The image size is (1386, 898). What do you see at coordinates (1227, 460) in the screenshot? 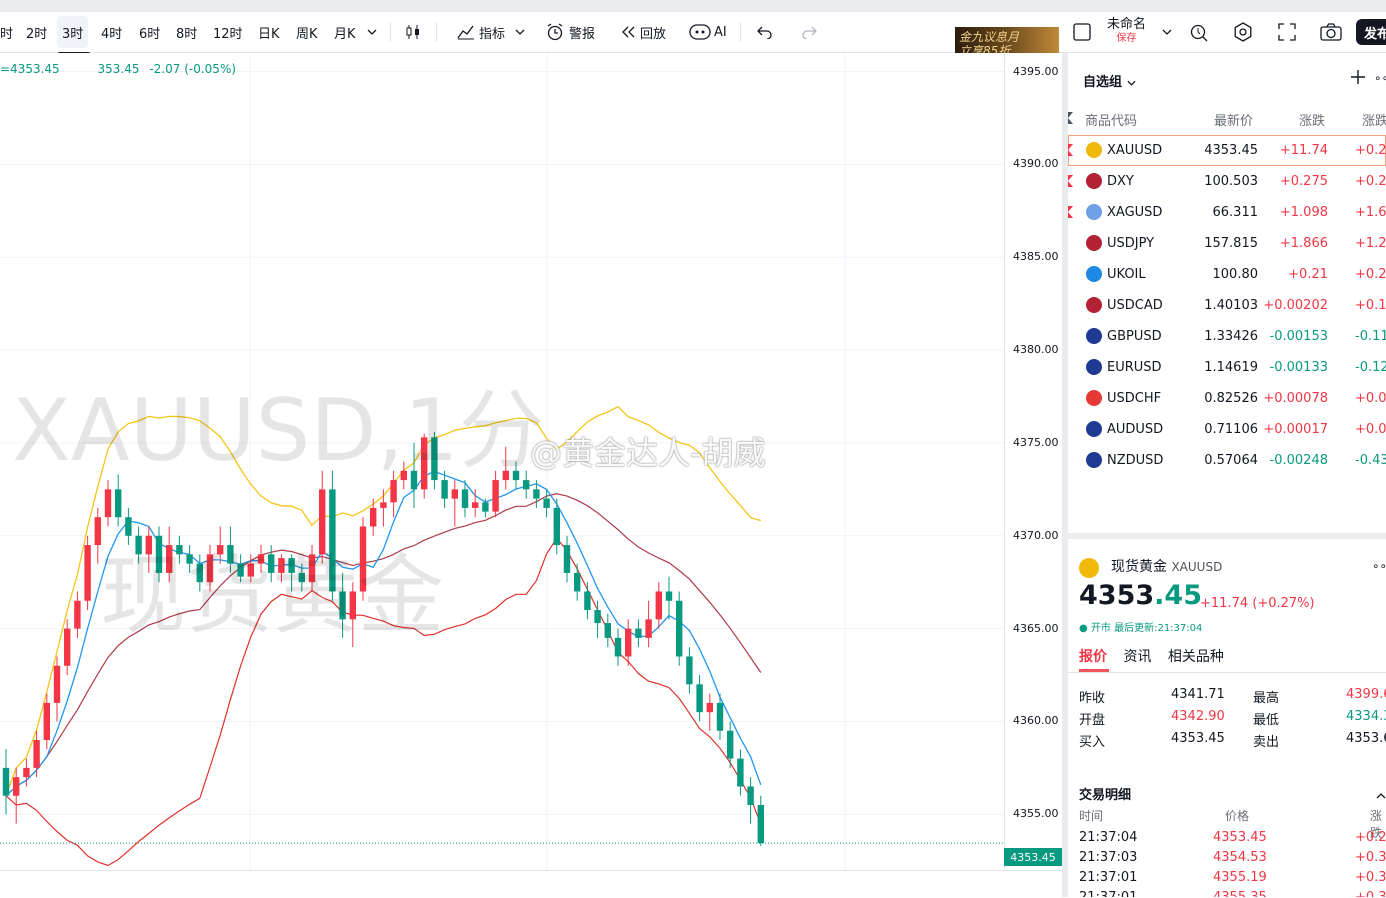
I see `watchlist-row-nzdusd: NZDUSD 0.57064 -0.00248 -0.43` at bounding box center [1227, 460].